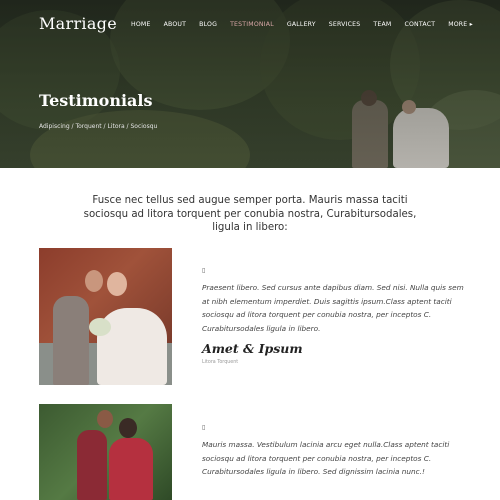 Image resolution: width=500 pixels, height=500 pixels. What do you see at coordinates (252, 24) in the screenshot?
I see `nav-item-testimonial: TESTIMONIAL` at bounding box center [252, 24].